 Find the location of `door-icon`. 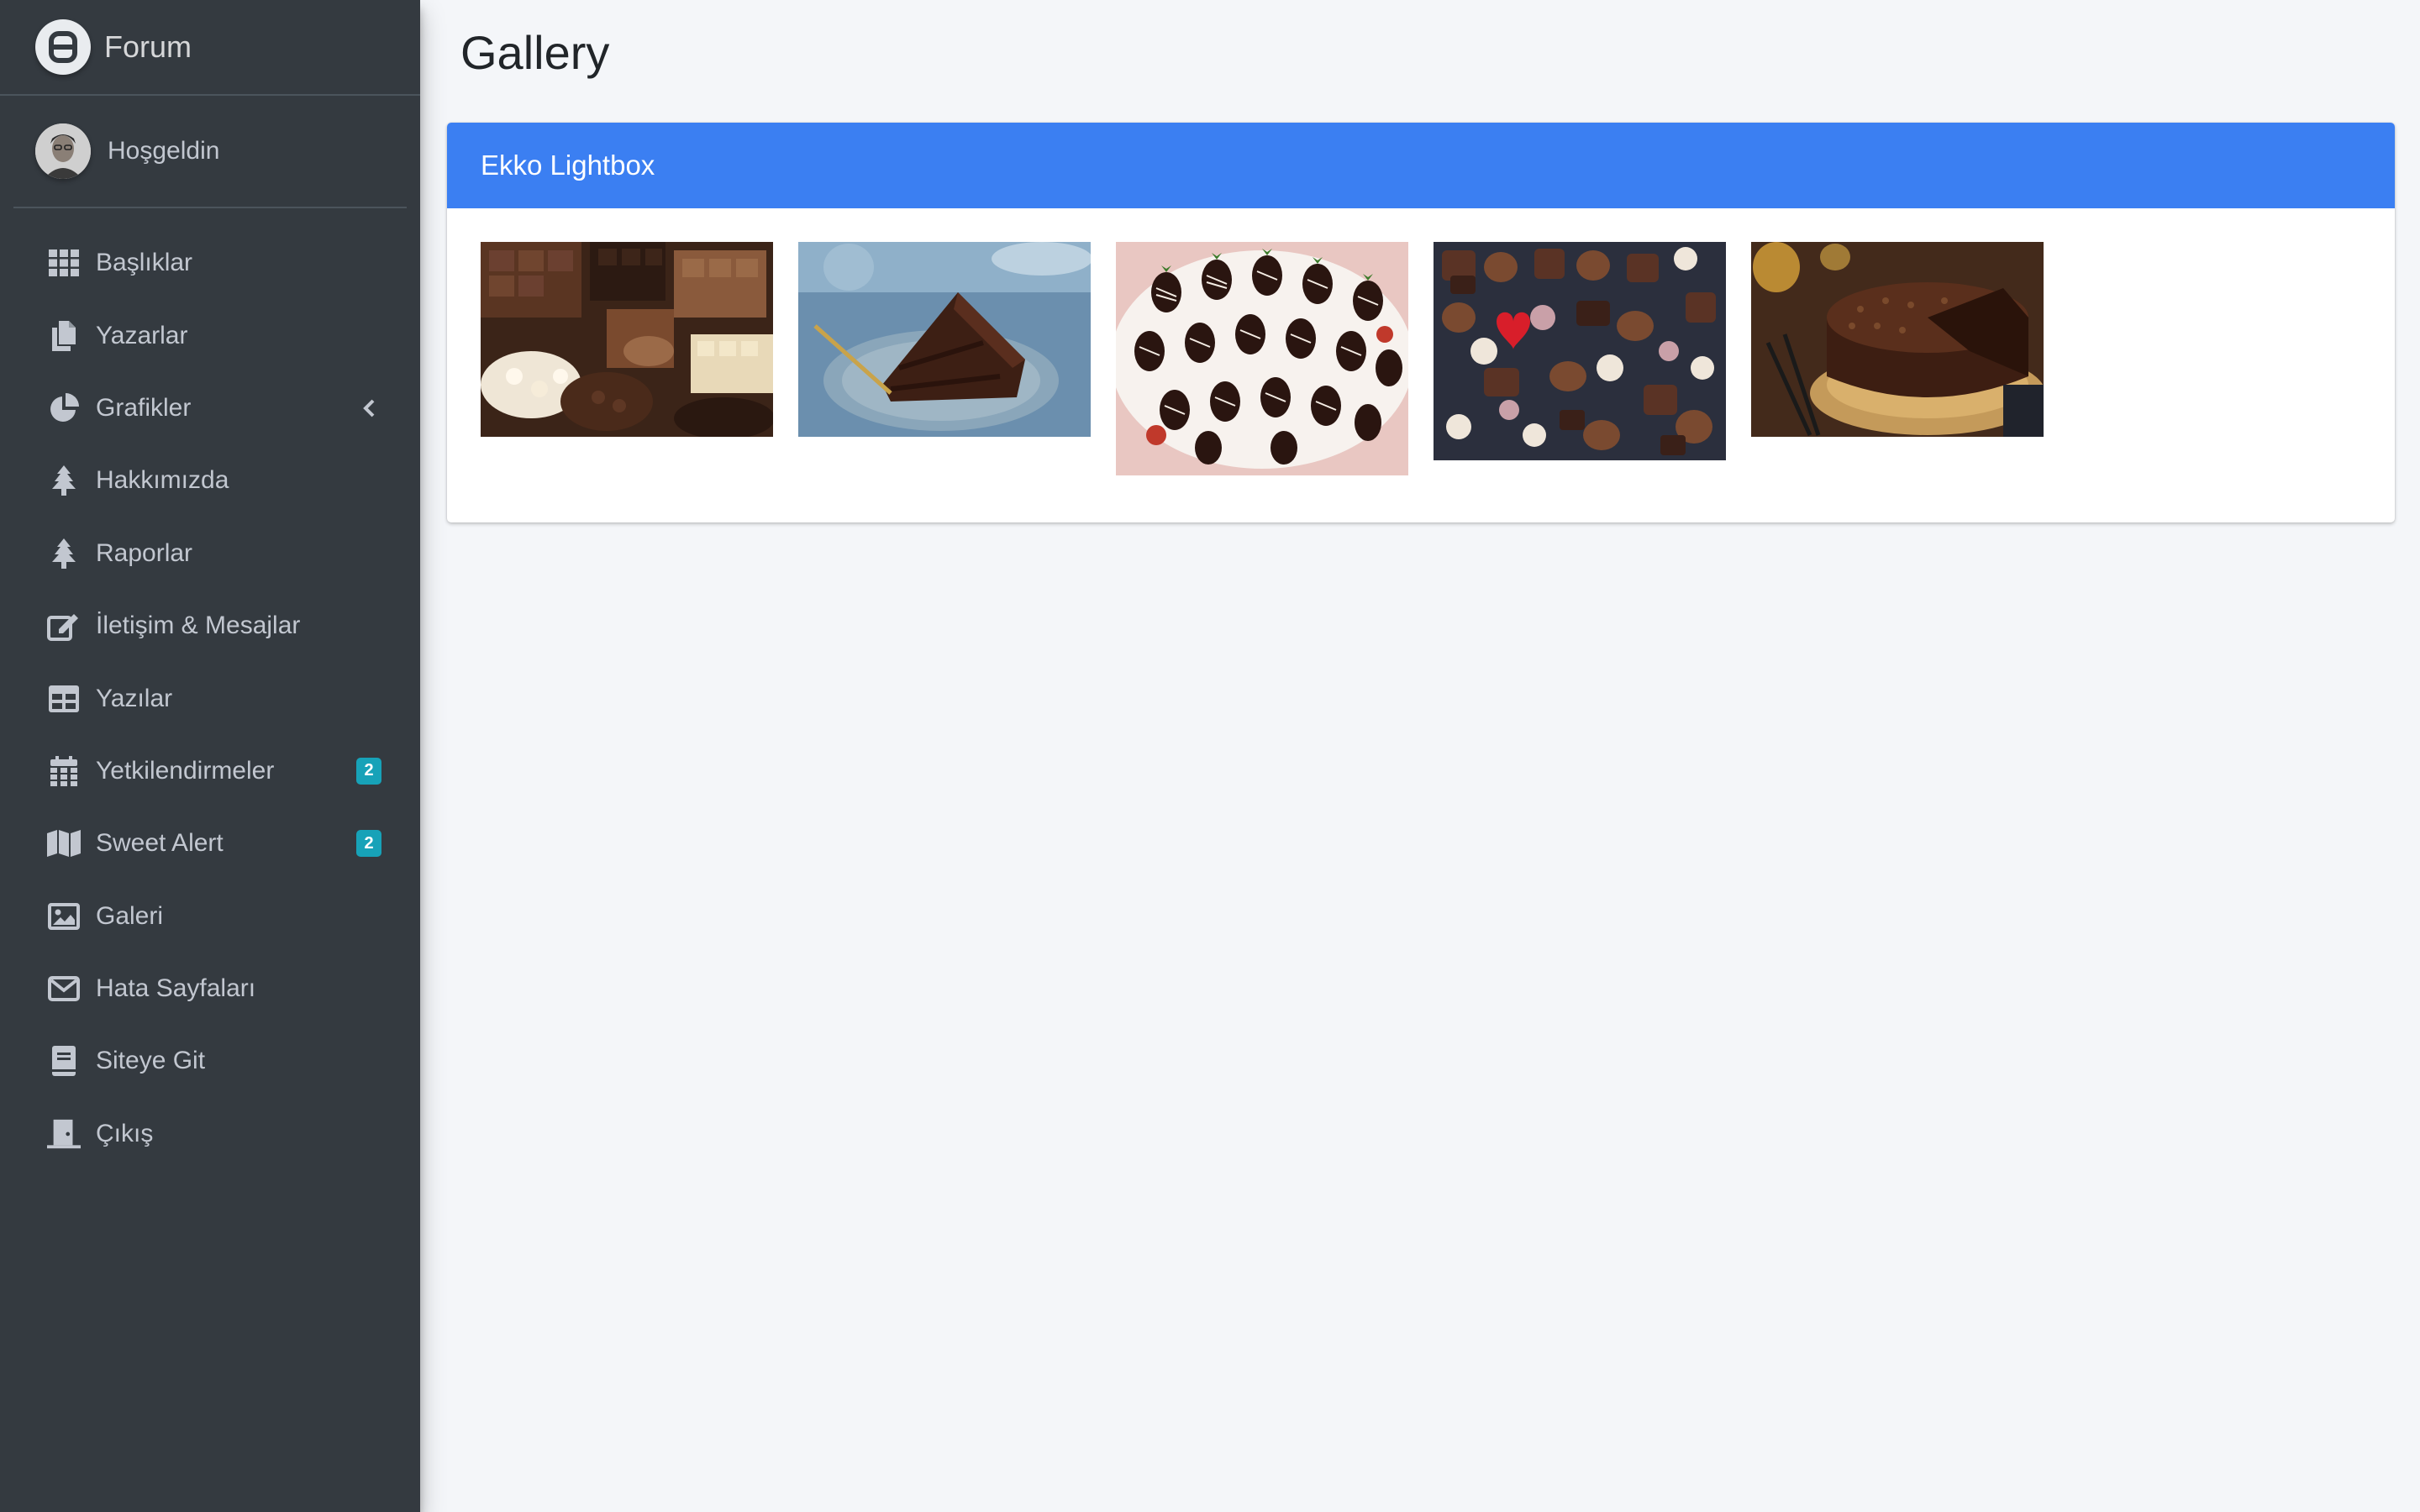

door-icon is located at coordinates (64, 1134).